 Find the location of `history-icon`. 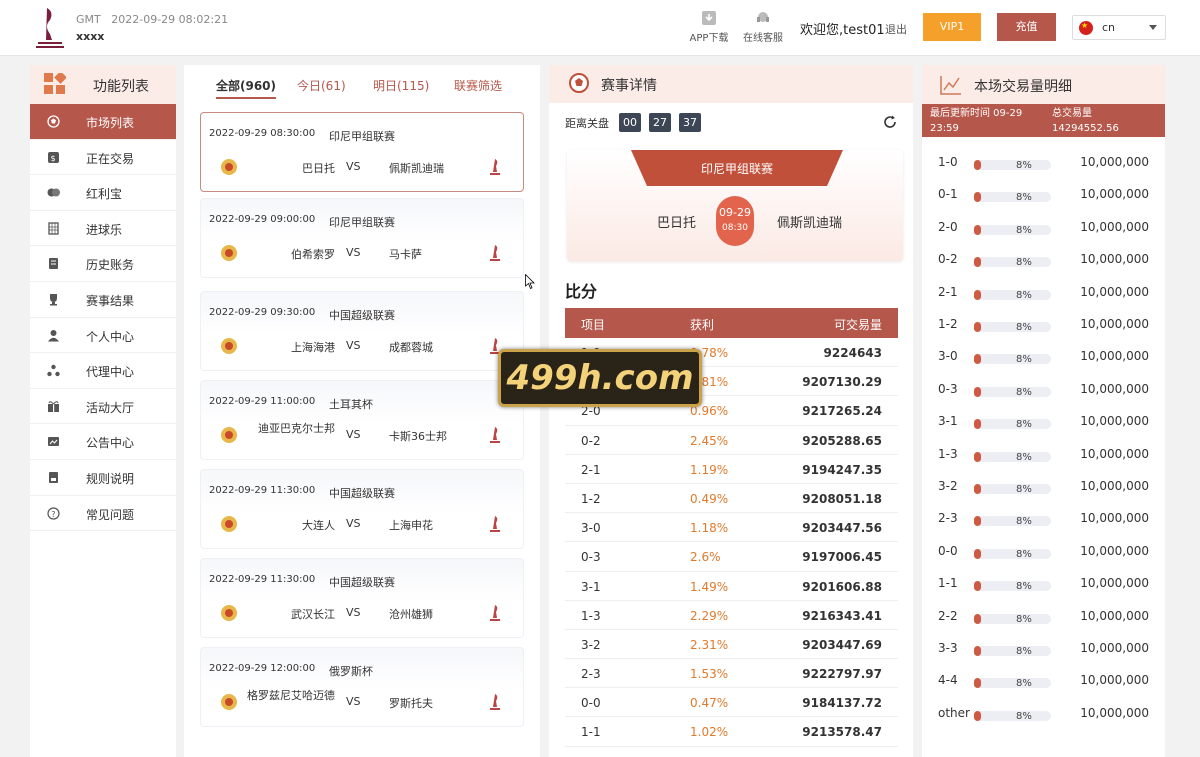

history-icon is located at coordinates (53, 264).